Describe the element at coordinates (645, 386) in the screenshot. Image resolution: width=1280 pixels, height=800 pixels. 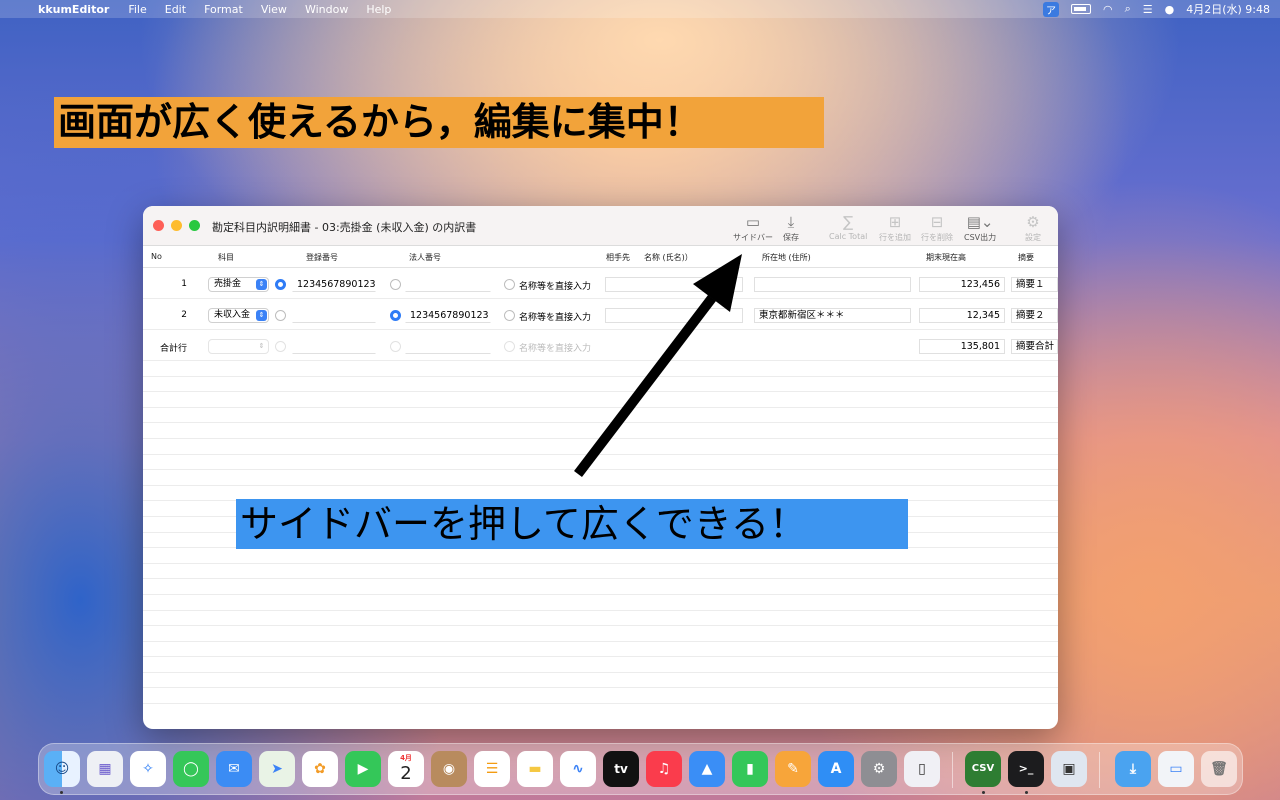
I see `arrow-shaft` at that location.